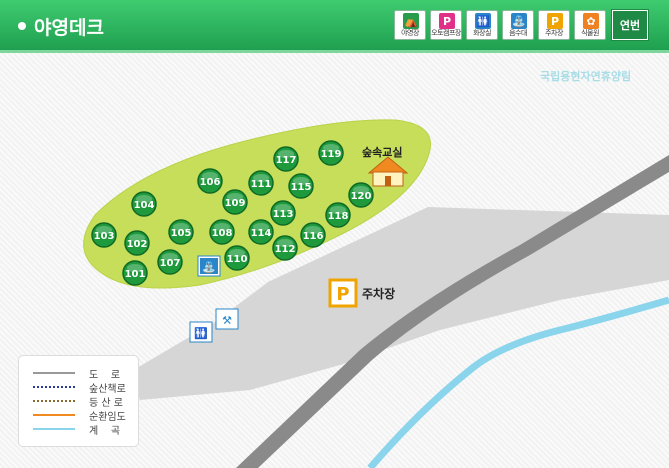 The image size is (669, 468). Describe the element at coordinates (411, 21) in the screenshot. I see `tent-icon: ⛺` at that location.